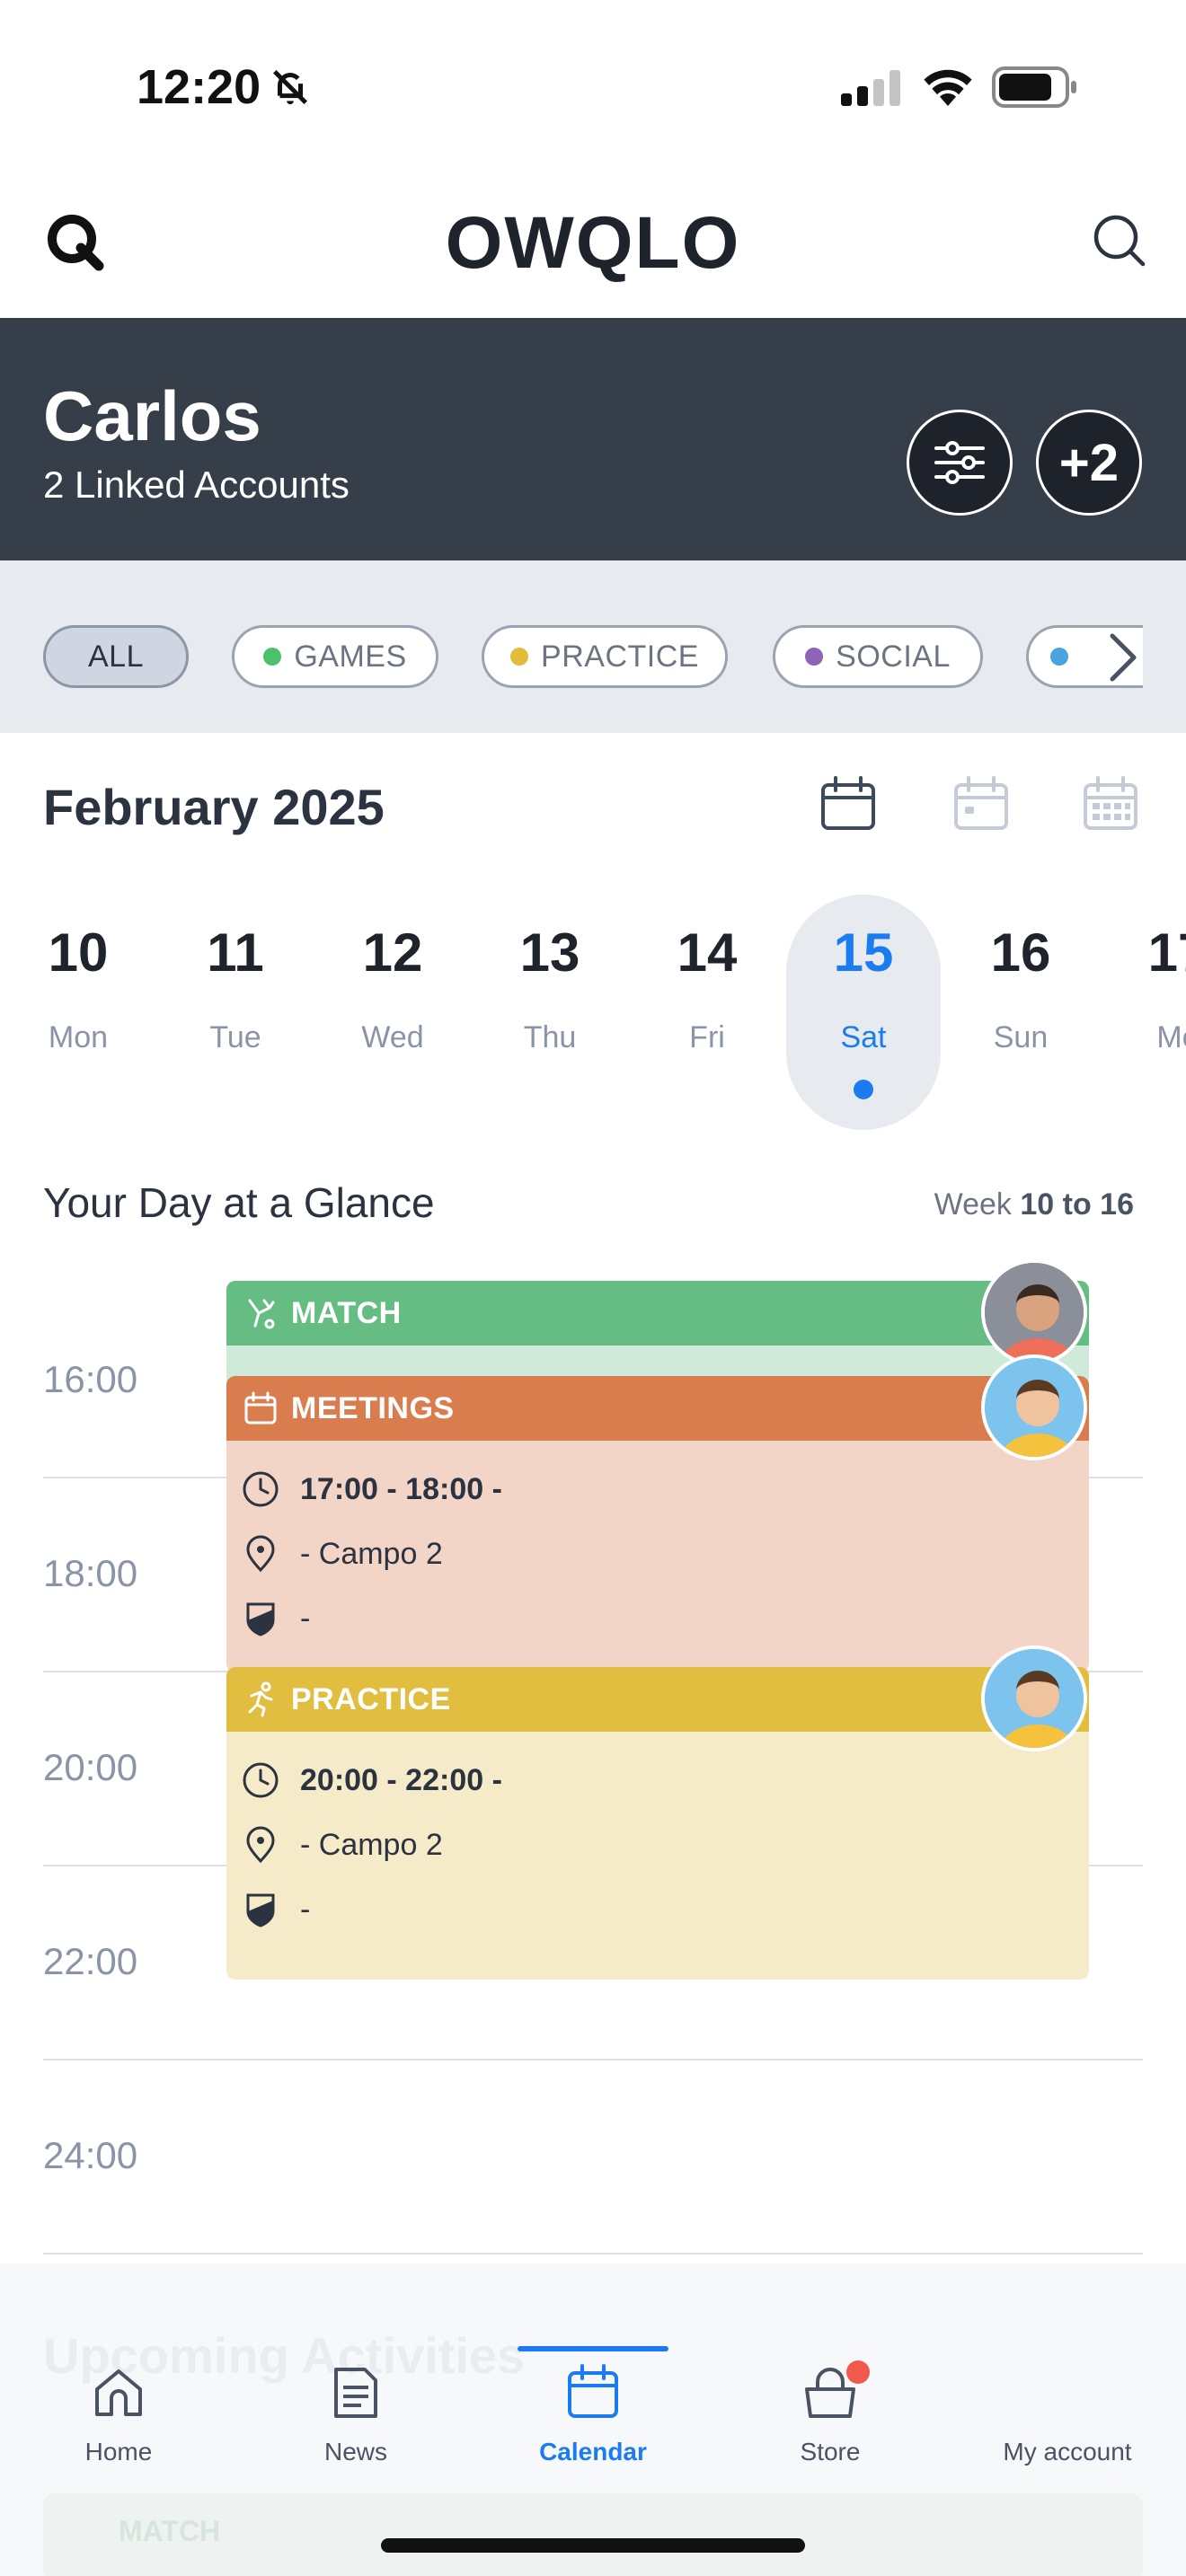  What do you see at coordinates (593, 2545) in the screenshot?
I see `home-indicator` at bounding box center [593, 2545].